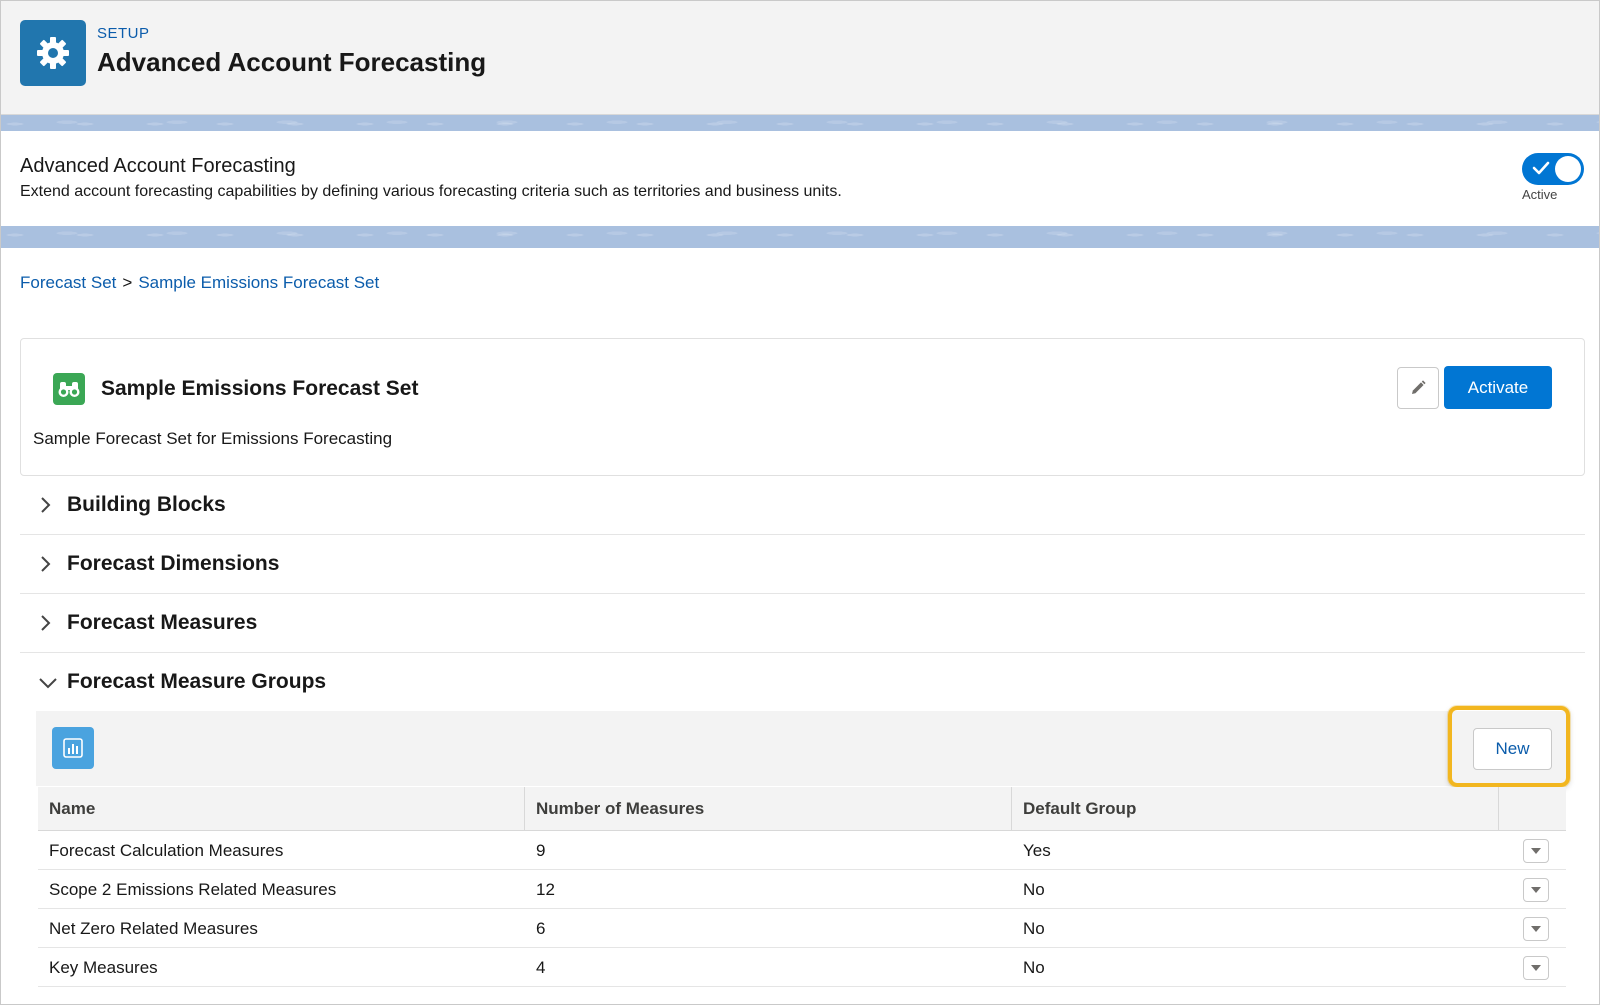 This screenshot has width=1600, height=1005. Describe the element at coordinates (802, 682) in the screenshot. I see `section-forecast-measure-groups: Forecast Measure Groups` at that location.